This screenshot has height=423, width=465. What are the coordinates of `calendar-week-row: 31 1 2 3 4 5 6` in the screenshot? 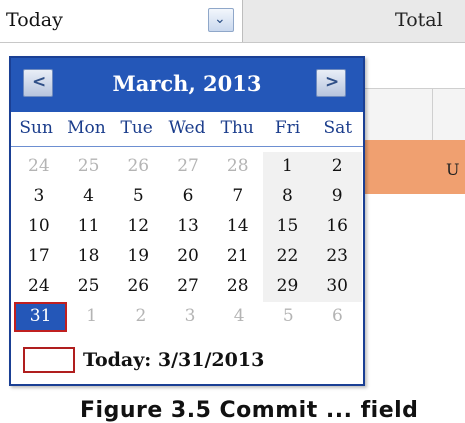 It's located at (188, 317).